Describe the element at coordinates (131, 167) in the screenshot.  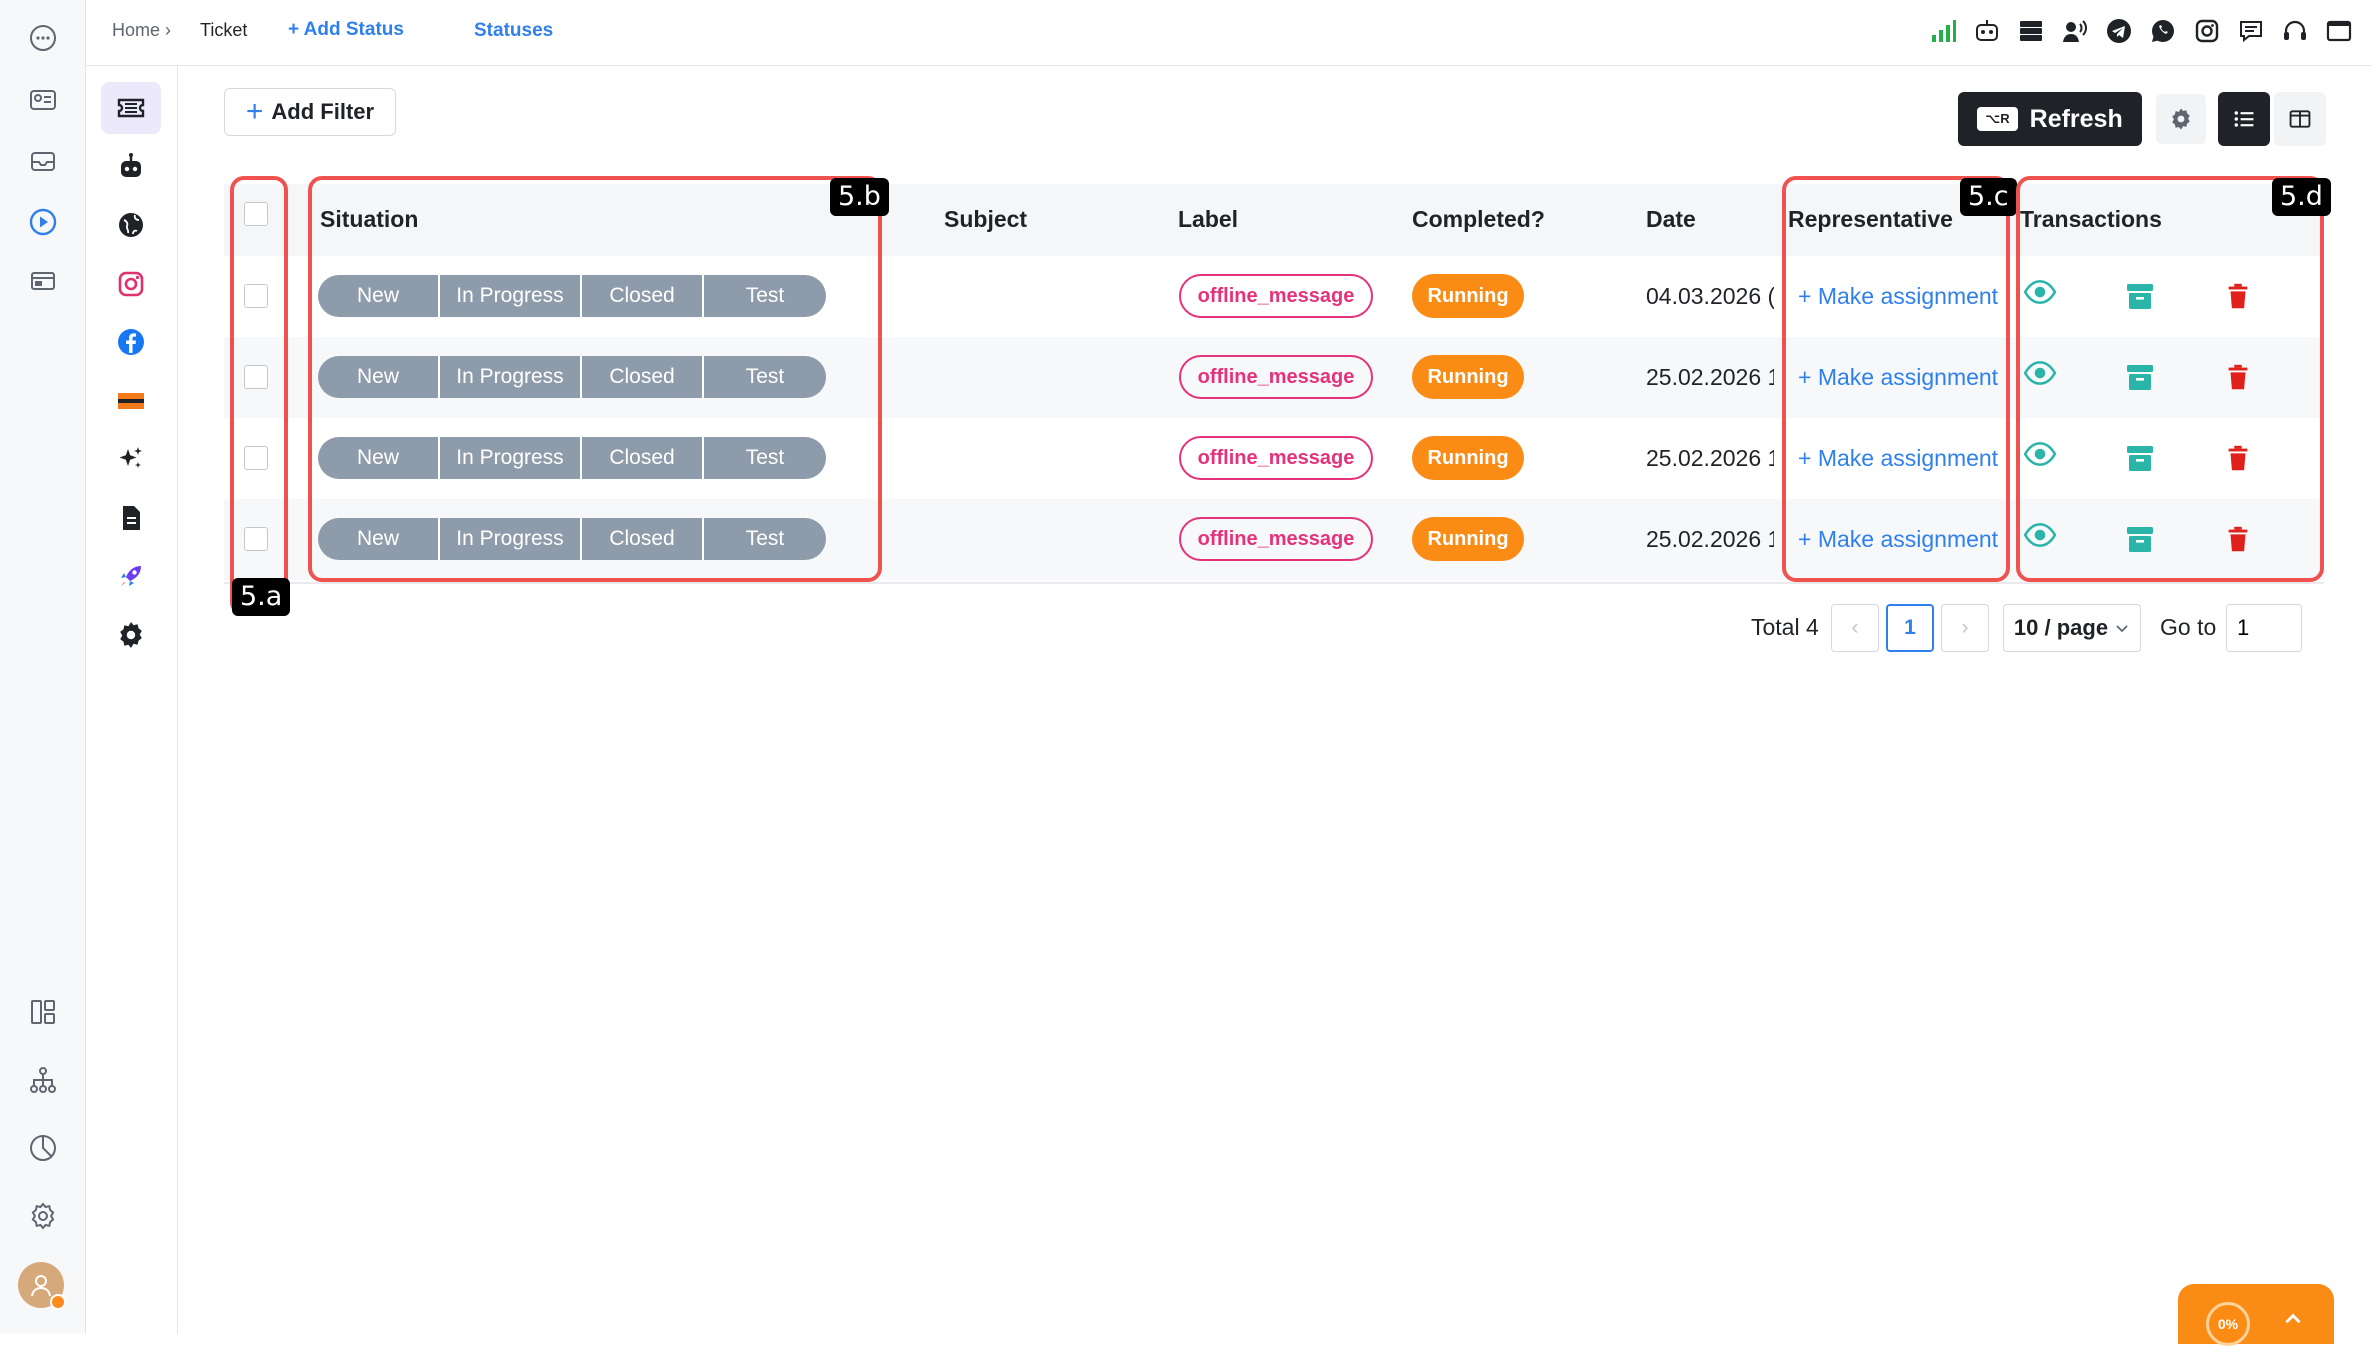
I see `robot-icon` at that location.